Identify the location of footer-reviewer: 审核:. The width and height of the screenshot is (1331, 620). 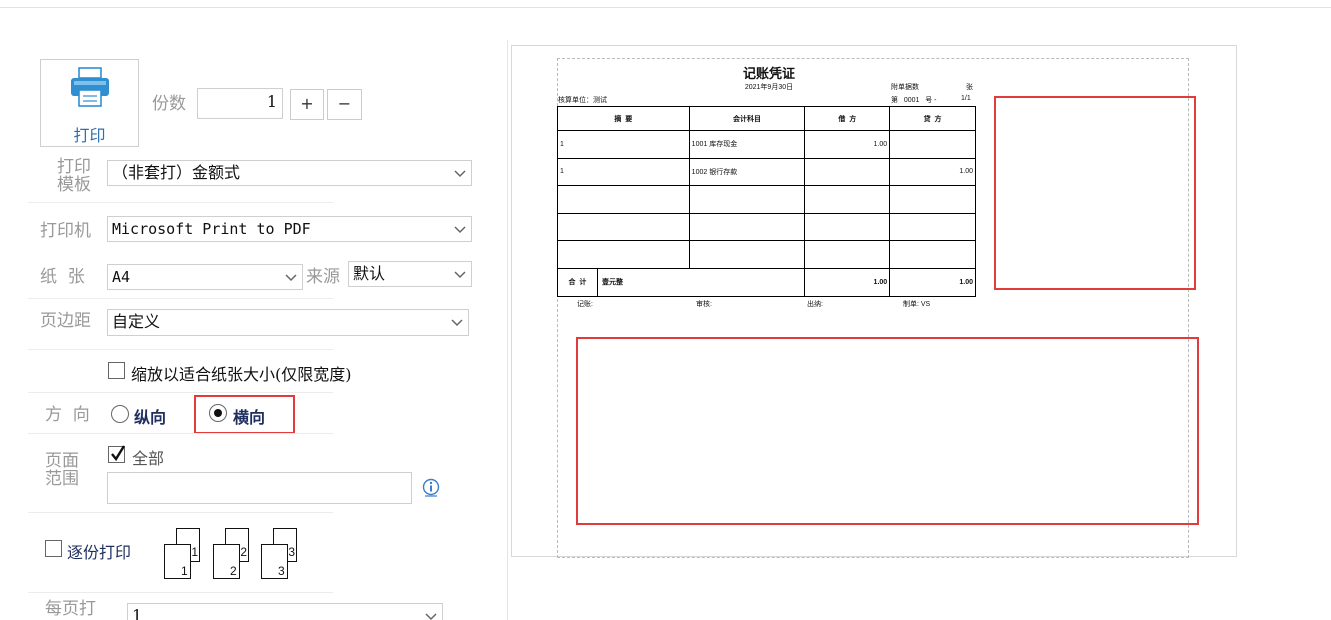
(704, 304).